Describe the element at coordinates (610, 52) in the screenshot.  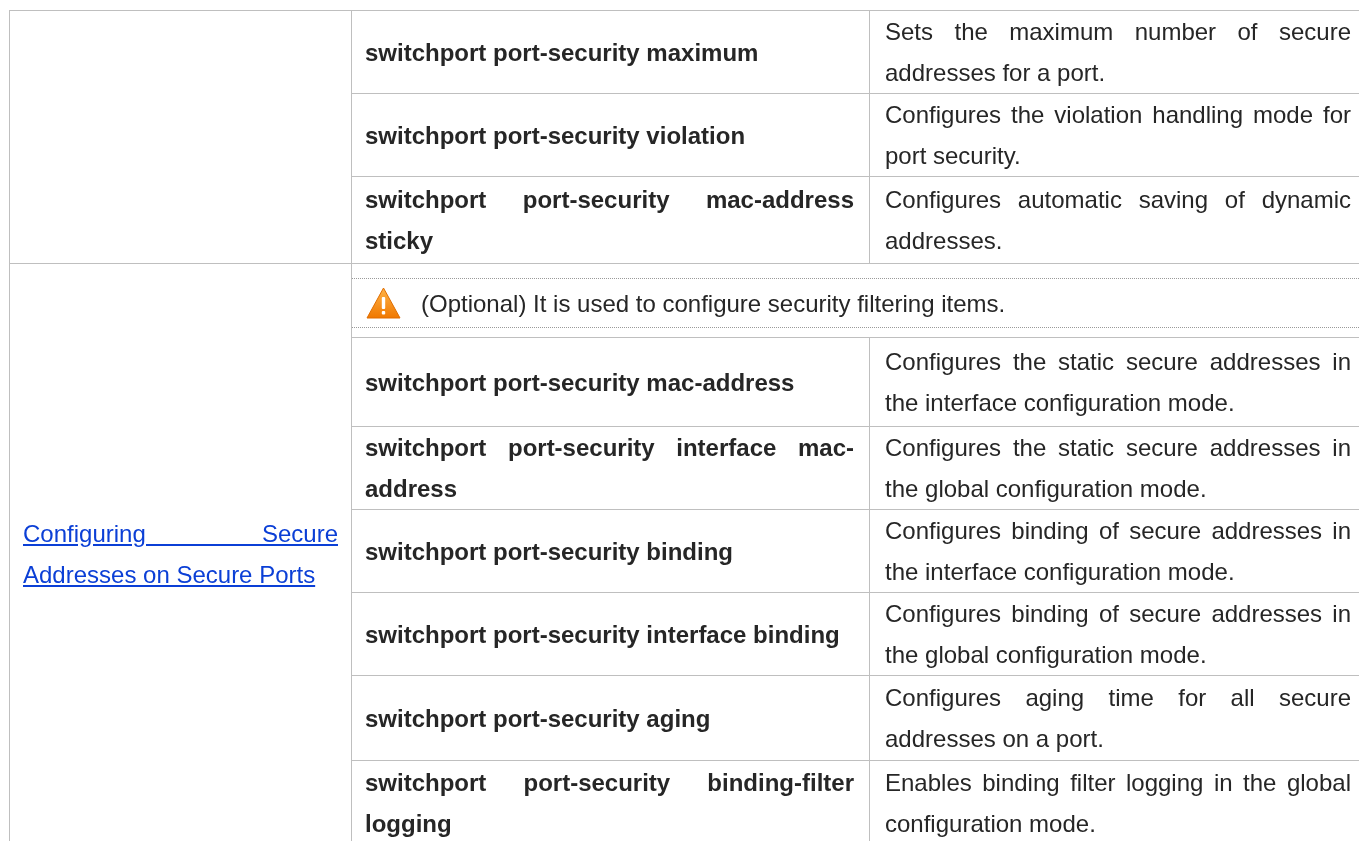
I see `table-cell: switchport port-security maximum` at that location.